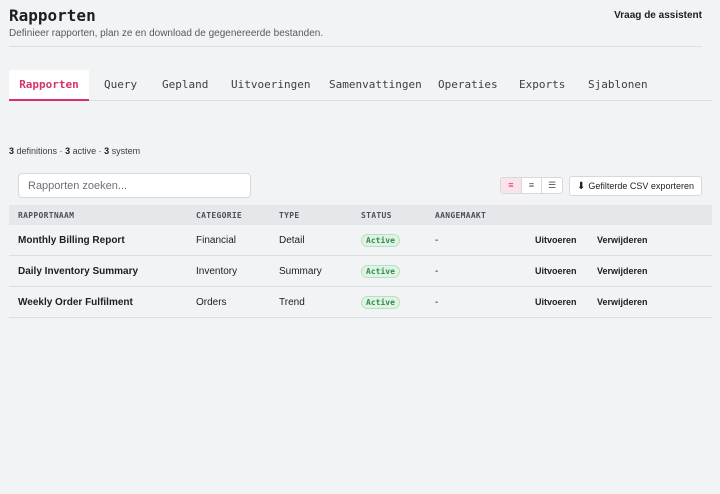 Image resolution: width=720 pixels, height=494 pixels. What do you see at coordinates (107, 151) in the screenshot?
I see `system-count: 3` at bounding box center [107, 151].